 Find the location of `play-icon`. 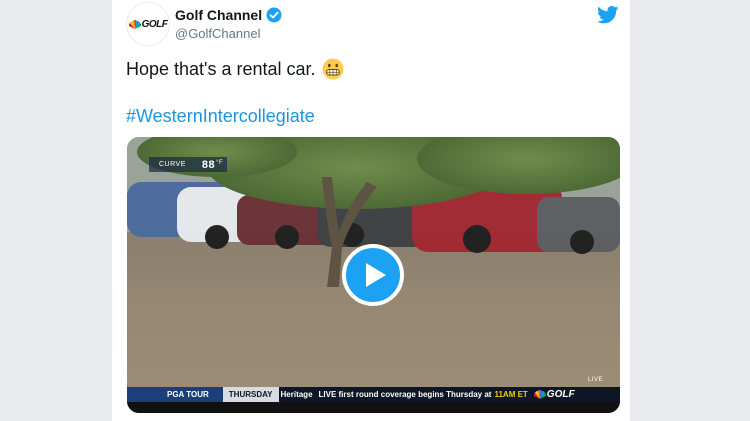

play-icon is located at coordinates (375, 275).